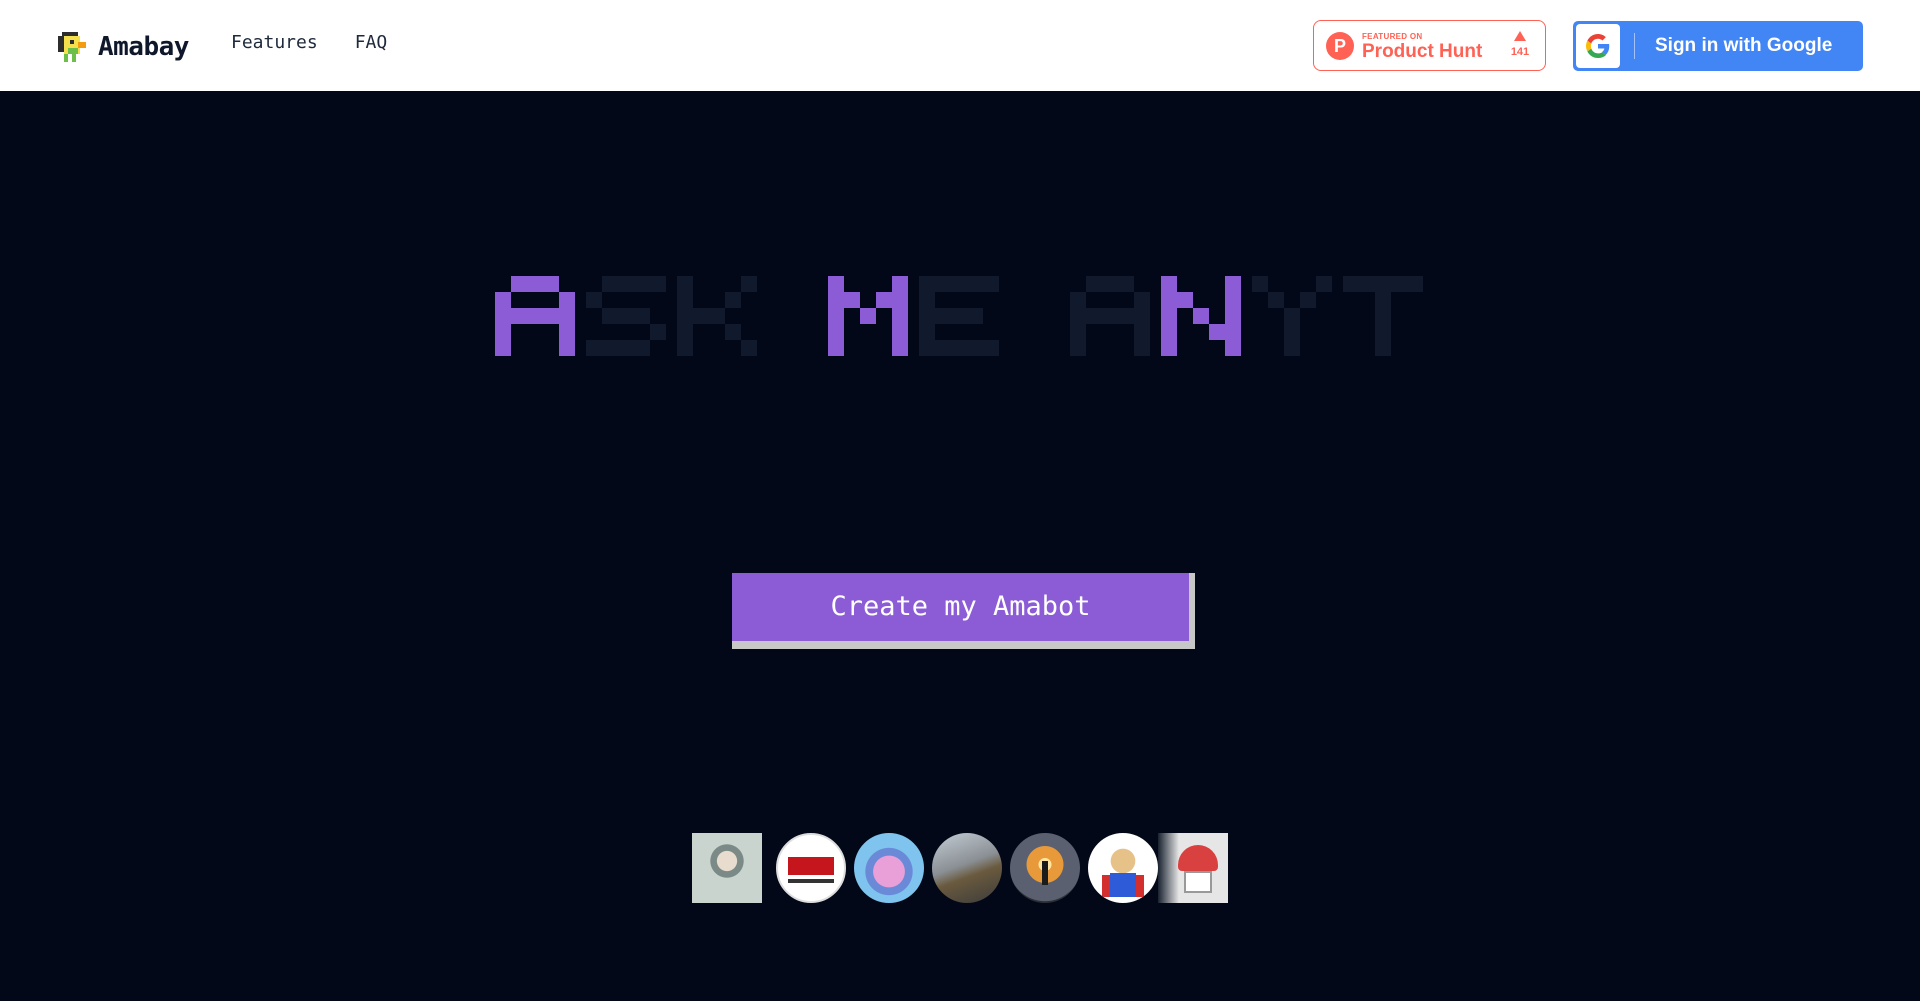 The width and height of the screenshot is (1920, 1001). Describe the element at coordinates (1201, 316) in the screenshot. I see `hero-letter-n` at that location.